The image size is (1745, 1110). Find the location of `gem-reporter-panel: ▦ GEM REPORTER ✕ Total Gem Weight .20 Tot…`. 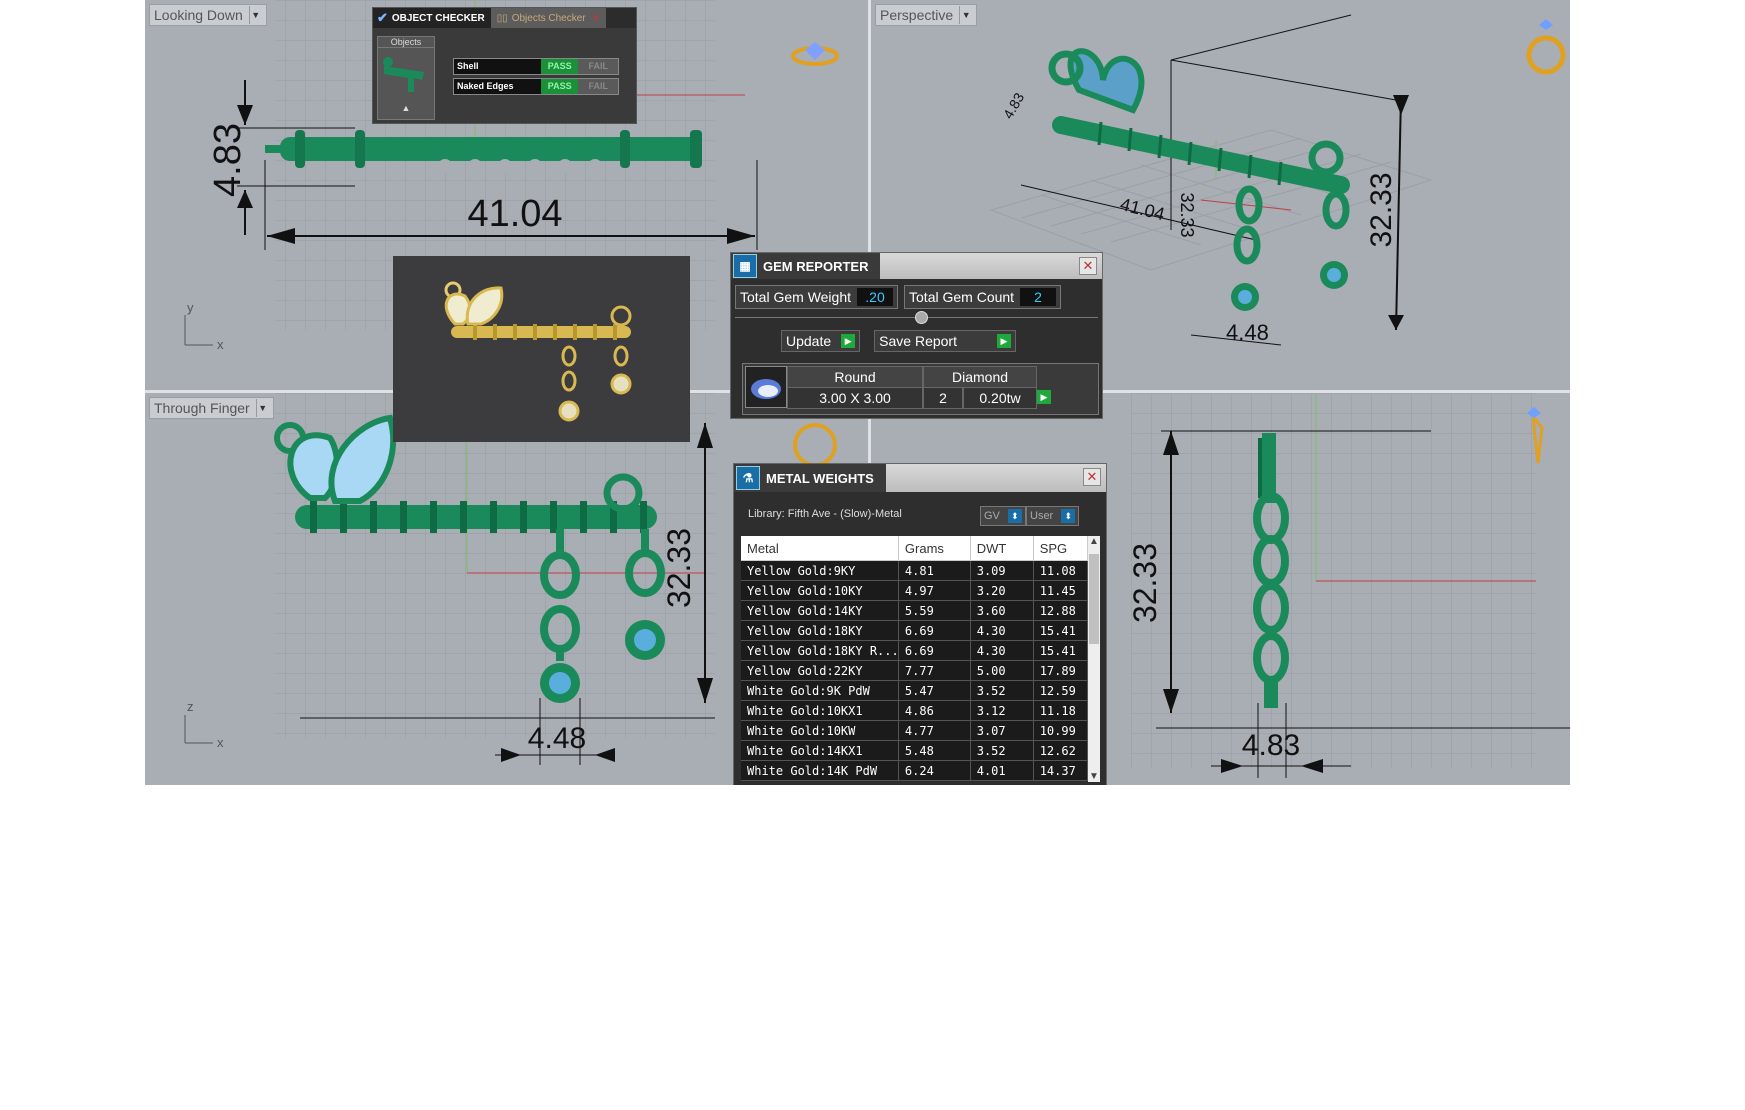

gem-reporter-panel: ▦ GEM REPORTER ✕ Total Gem Weight .20 Tot… is located at coordinates (916, 335).